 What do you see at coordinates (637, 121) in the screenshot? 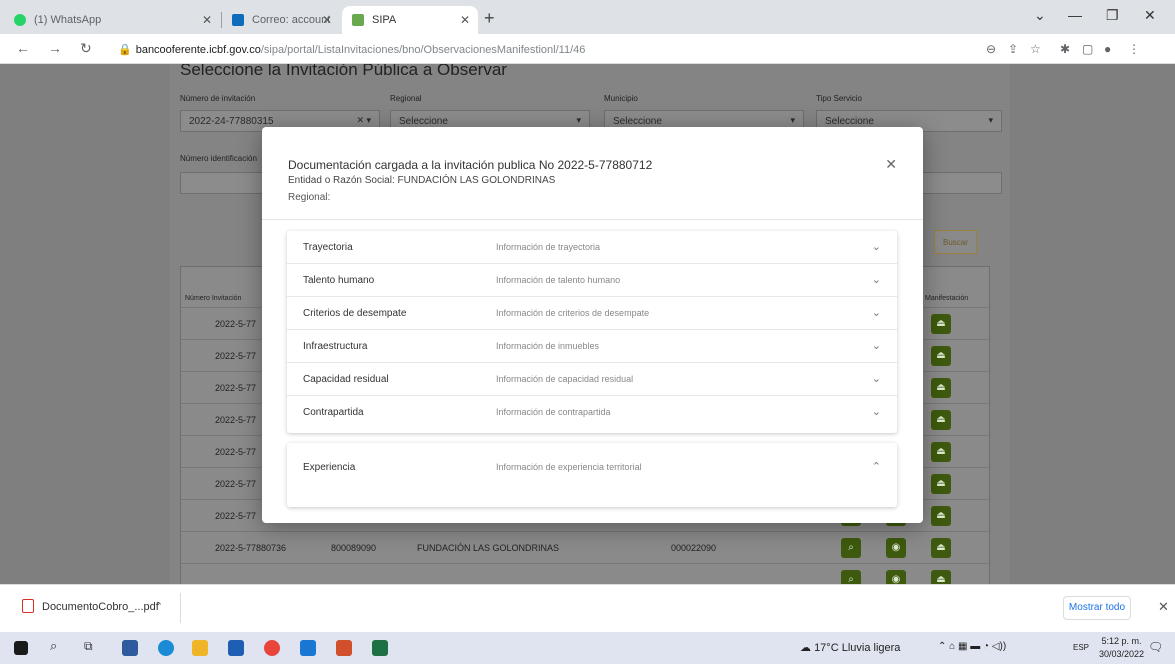
I see `municipio-value: Seleccione` at bounding box center [637, 121].